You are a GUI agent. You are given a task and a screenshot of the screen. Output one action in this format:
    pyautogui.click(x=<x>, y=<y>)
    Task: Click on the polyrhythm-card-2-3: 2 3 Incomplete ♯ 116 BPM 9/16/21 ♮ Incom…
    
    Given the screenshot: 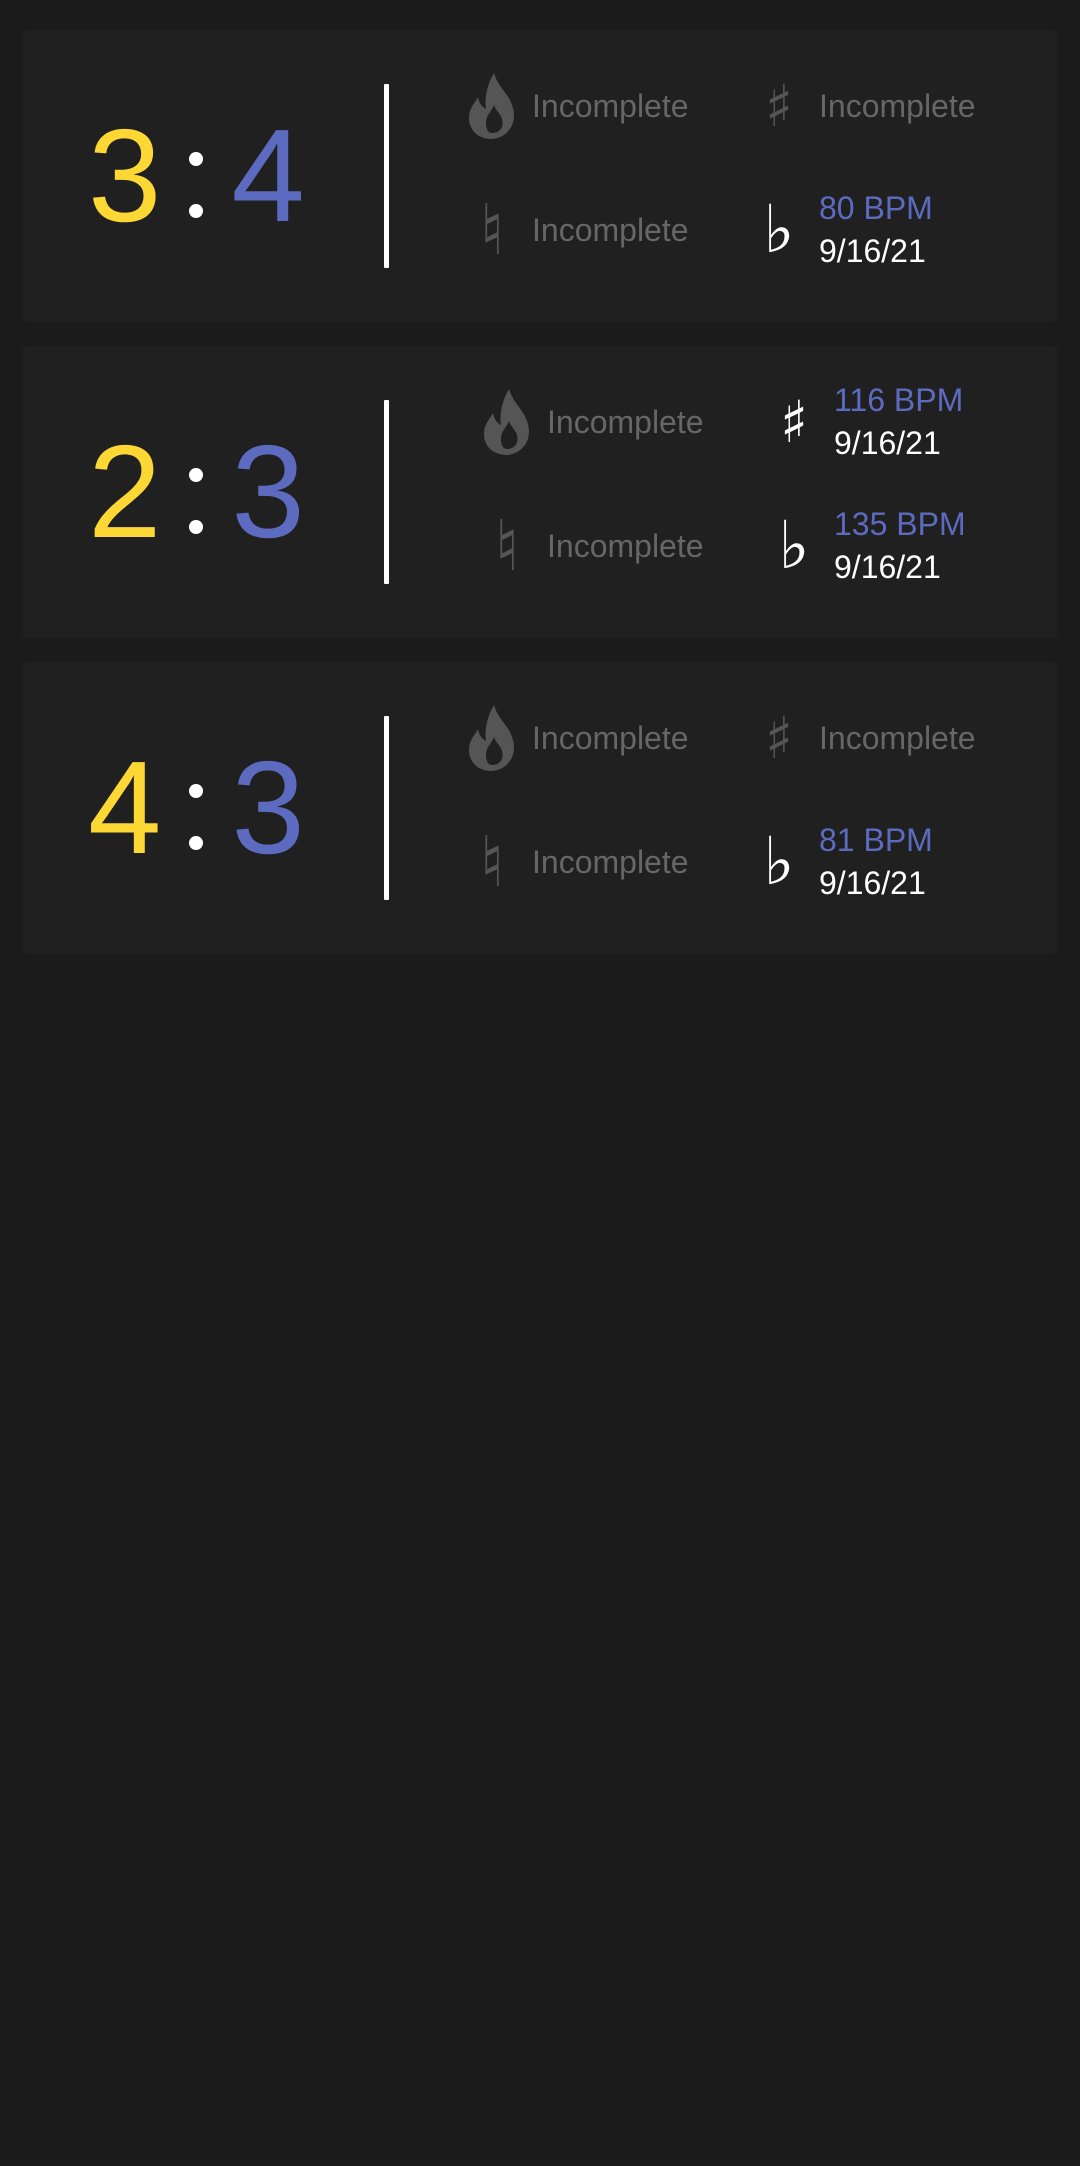 What is the action you would take?
    pyautogui.click(x=540, y=492)
    